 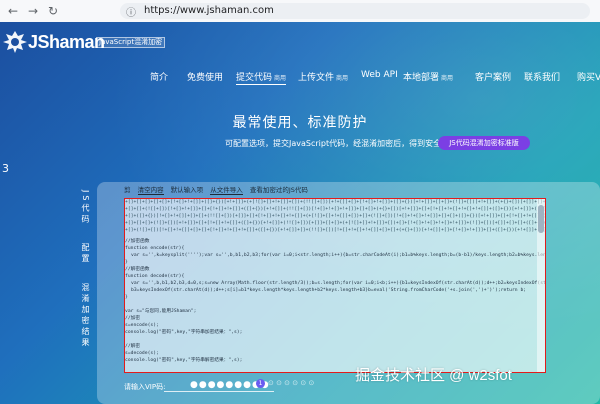 What do you see at coordinates (484, 143) in the screenshot?
I see `standard-edition-button: JS代码混淆加密标准版` at bounding box center [484, 143].